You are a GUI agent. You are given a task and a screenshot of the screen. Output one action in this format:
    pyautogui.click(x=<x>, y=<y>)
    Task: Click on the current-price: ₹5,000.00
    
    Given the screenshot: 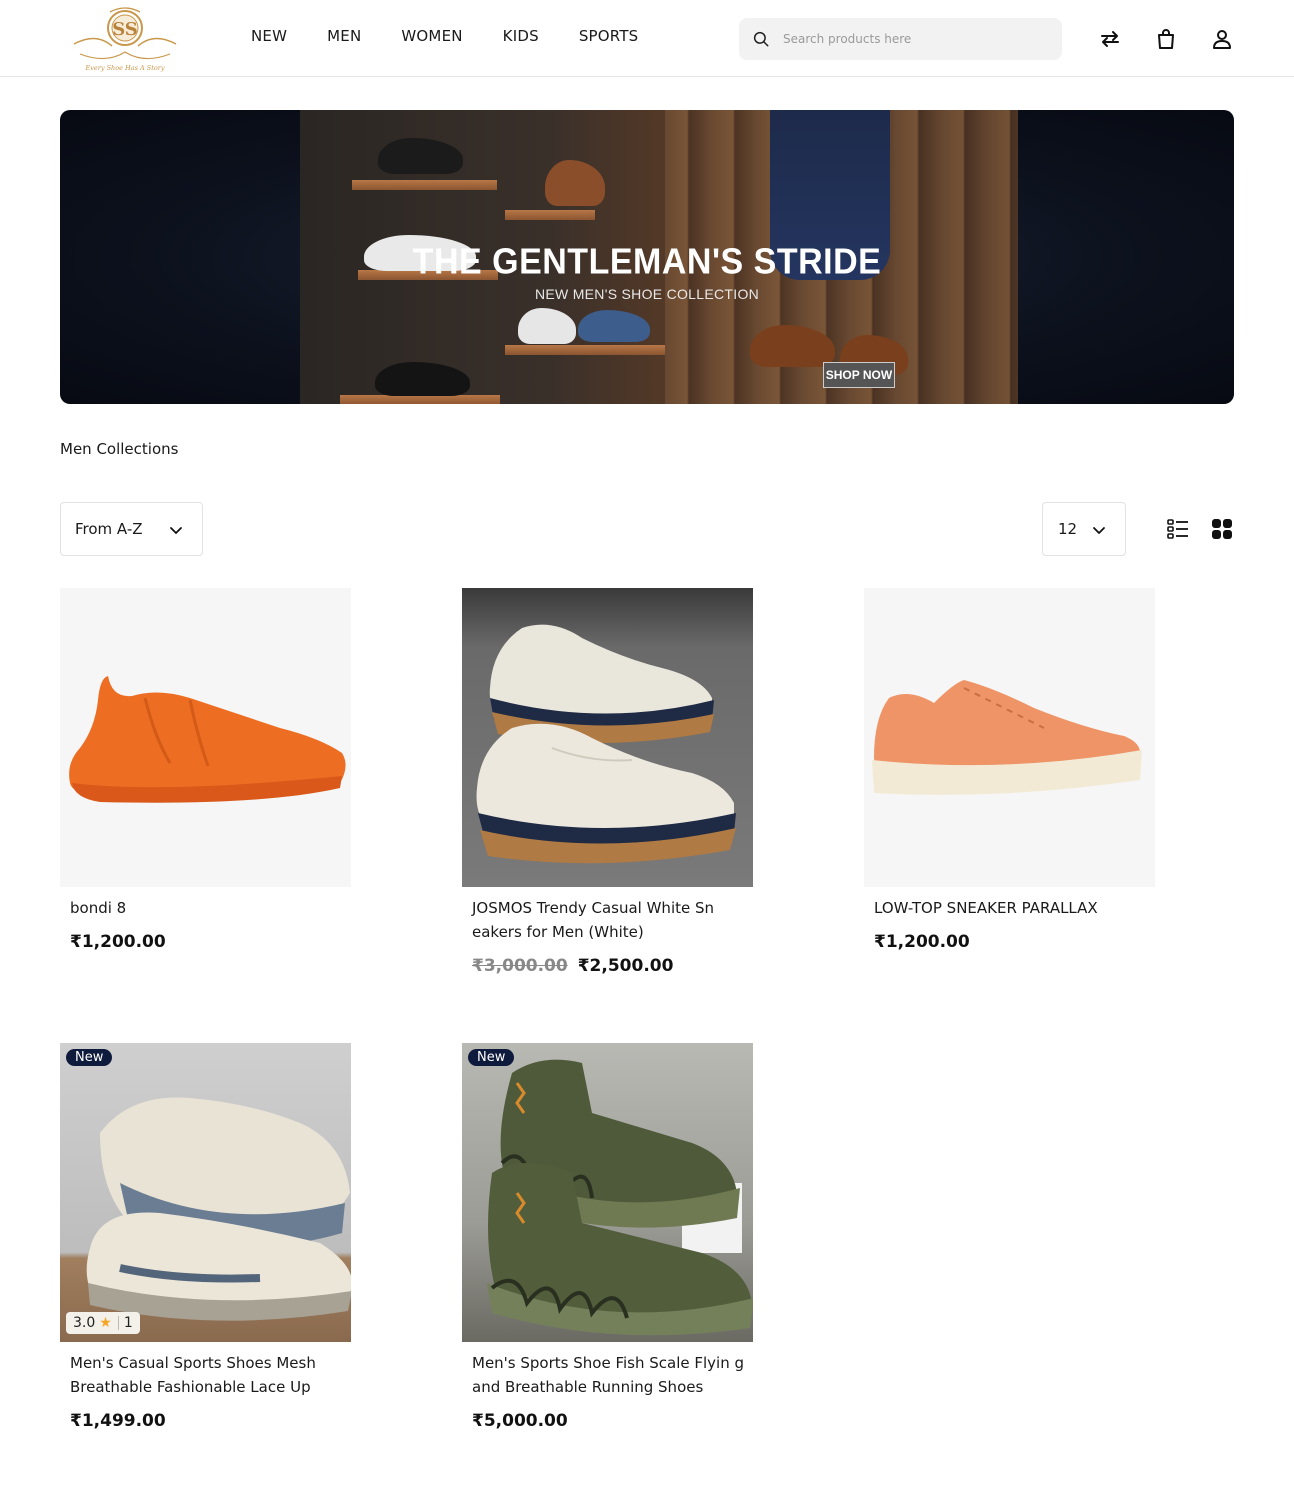 What is the action you would take?
    pyautogui.click(x=520, y=1421)
    